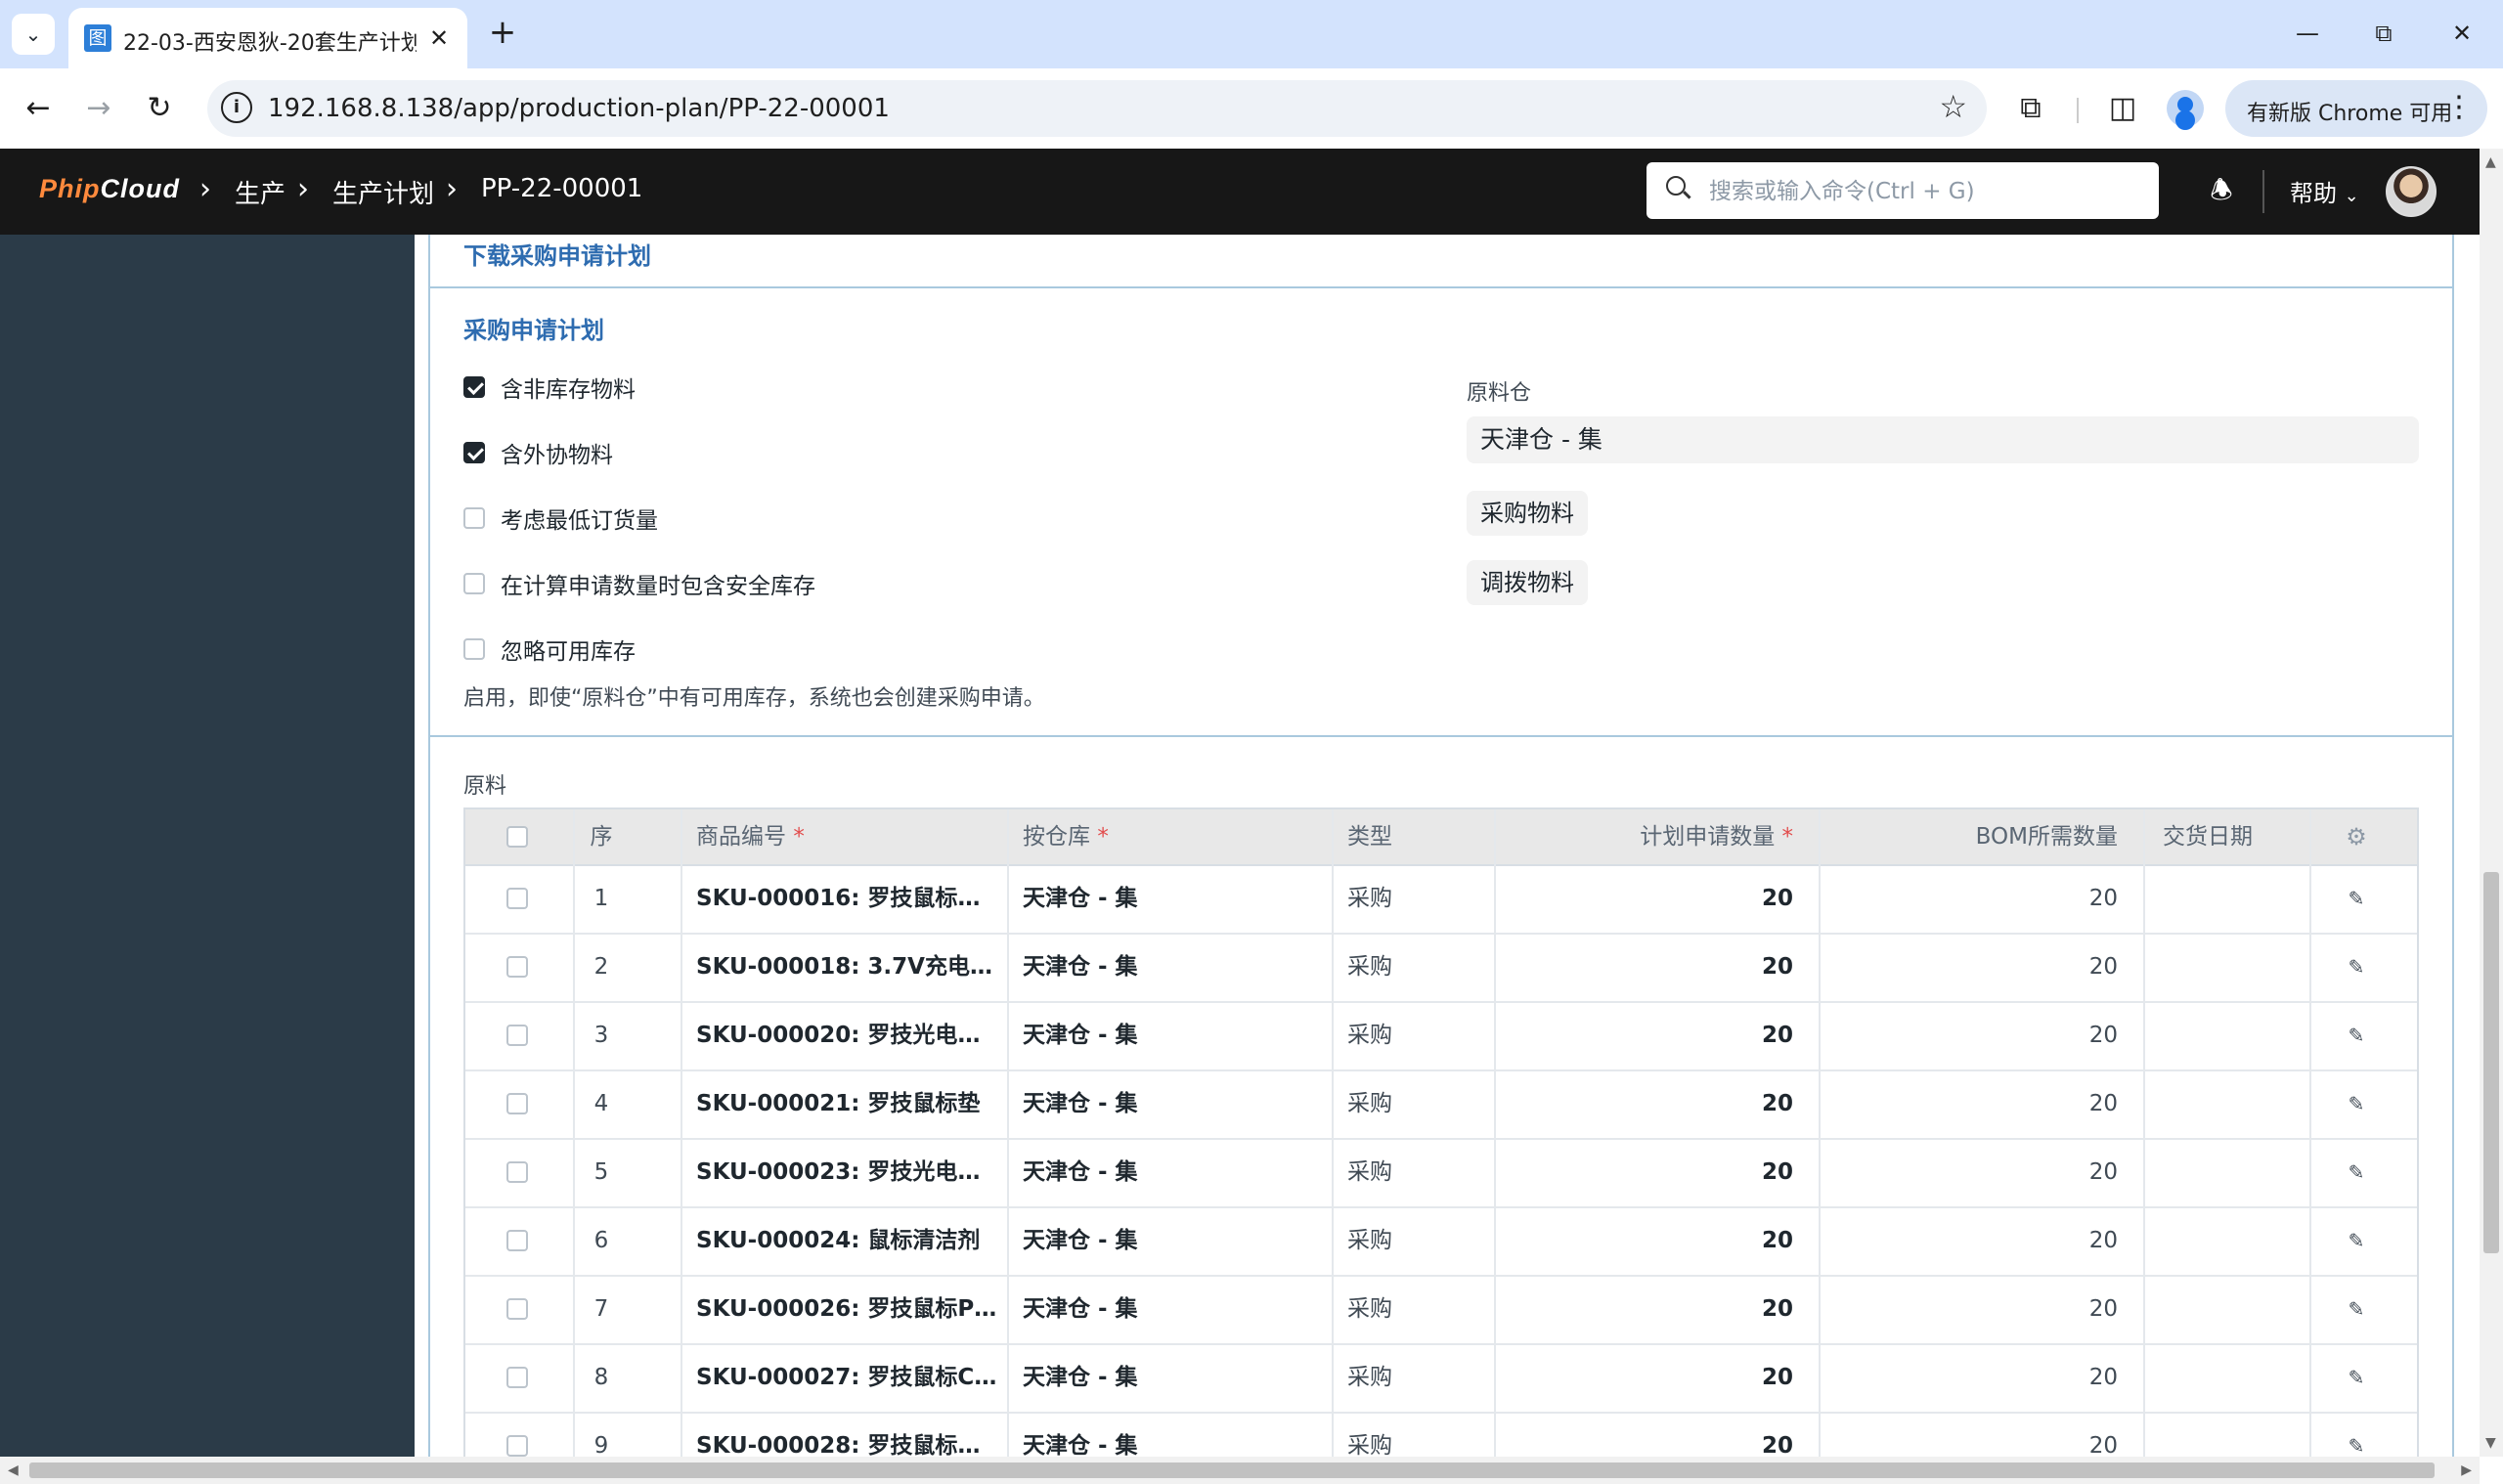 The image size is (2503, 1484). I want to click on checkbox-consider-min-order-qty: 考虑最低订货量, so click(560, 518).